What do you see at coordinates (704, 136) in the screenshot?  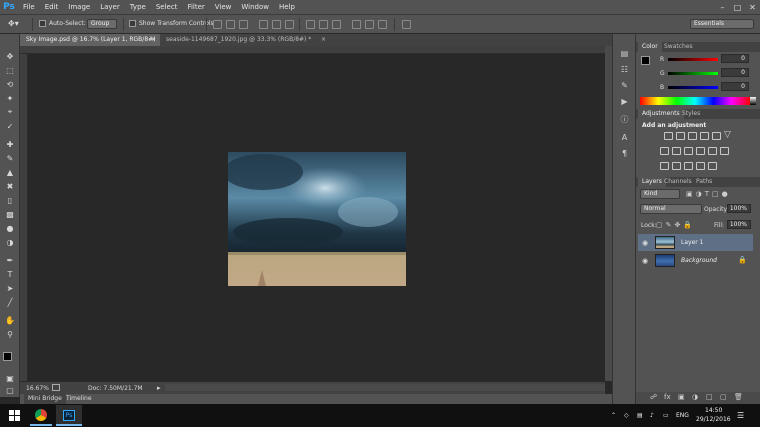 I see `exposure-icon` at bounding box center [704, 136].